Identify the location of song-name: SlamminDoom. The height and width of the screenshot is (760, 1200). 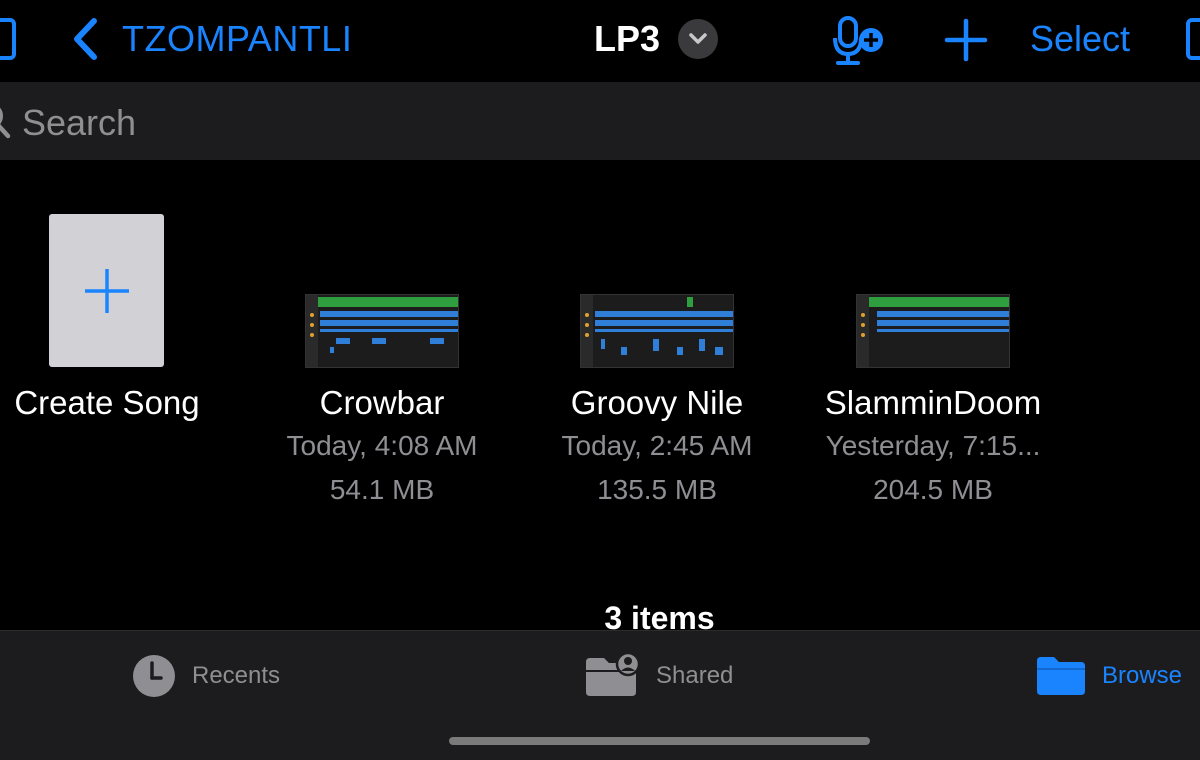
(933, 402).